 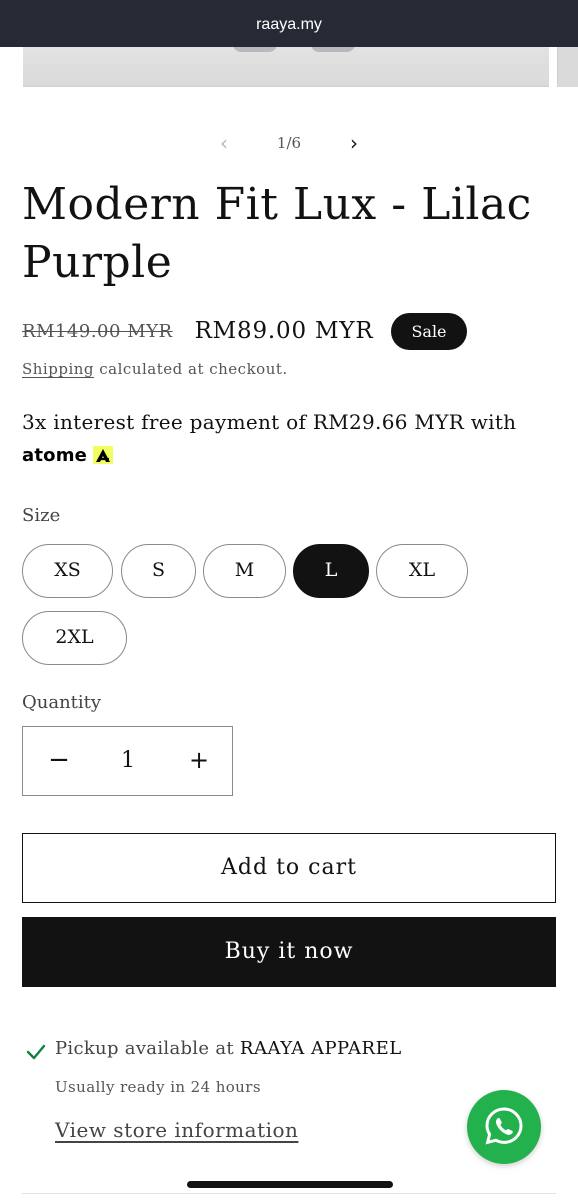 What do you see at coordinates (284, 331) in the screenshot?
I see `sale-price: RM89.00 MYR` at bounding box center [284, 331].